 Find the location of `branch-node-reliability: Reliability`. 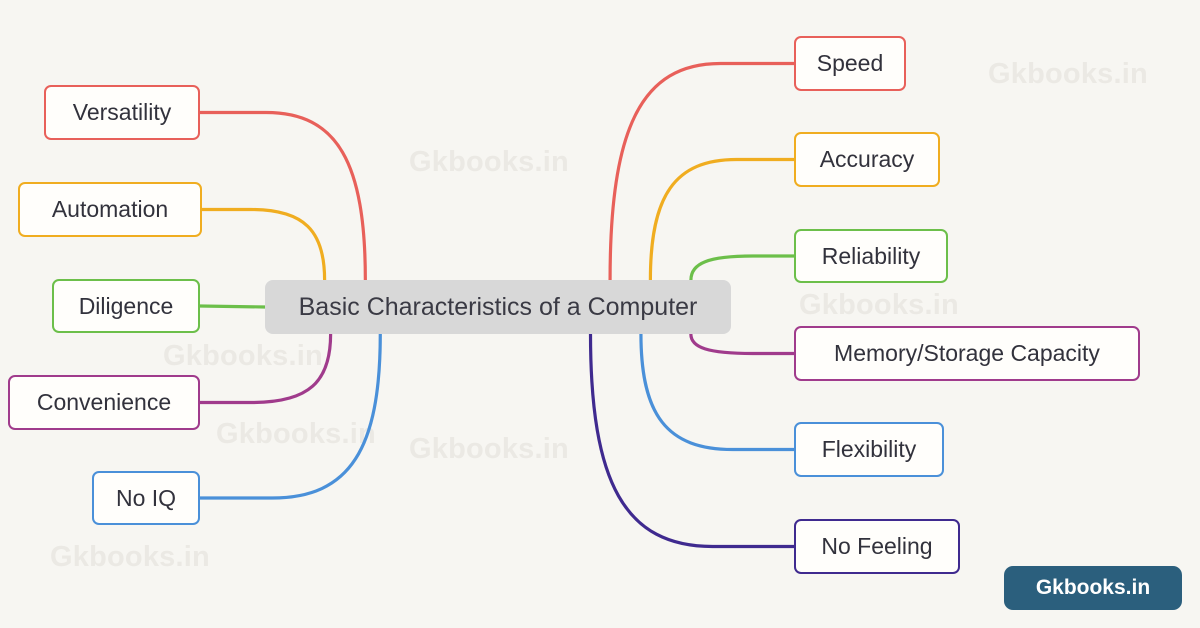

branch-node-reliability: Reliability is located at coordinates (871, 256).